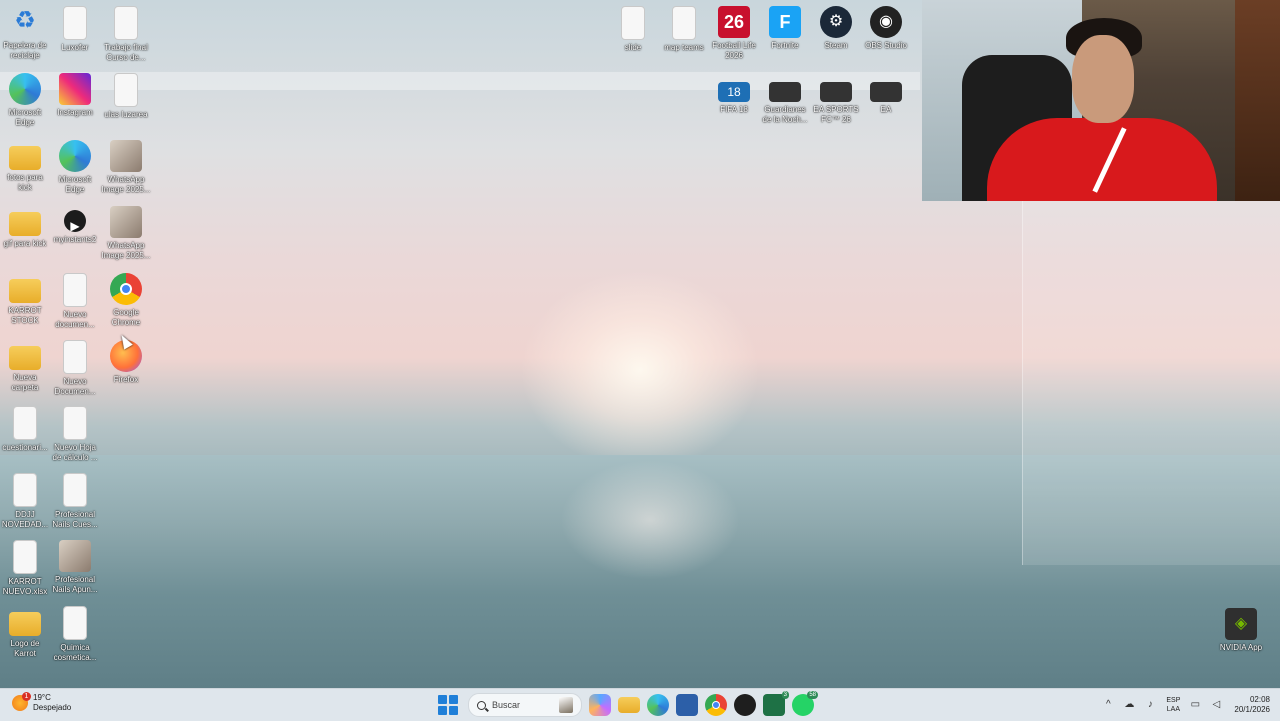 The image size is (1280, 721). Describe the element at coordinates (481, 705) in the screenshot. I see `search-icon` at that location.